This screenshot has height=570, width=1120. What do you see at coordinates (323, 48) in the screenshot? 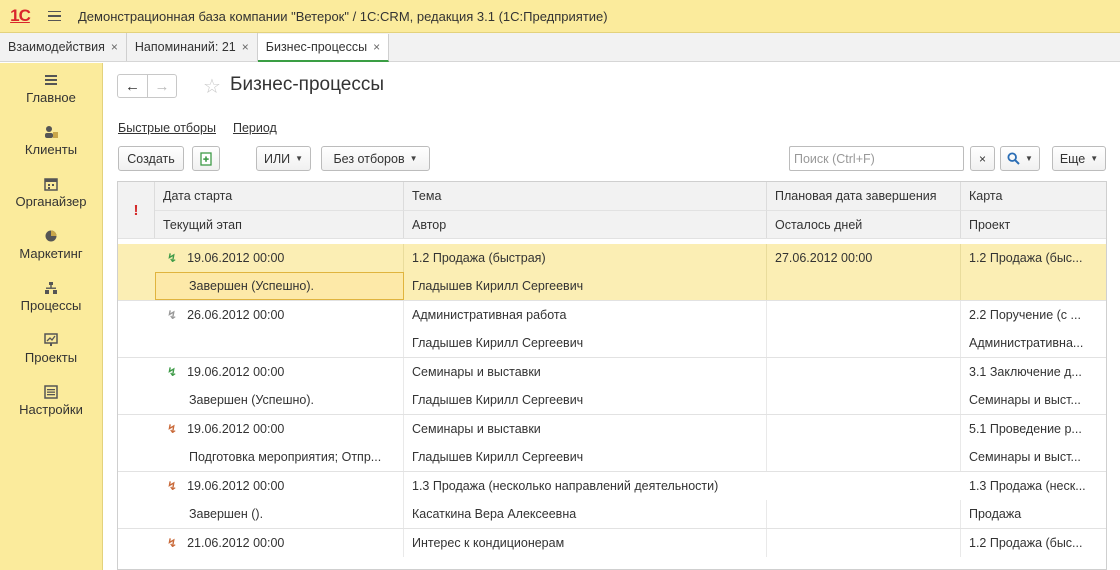
I see `tab-business-processes: Бизнес-процессы ×` at bounding box center [323, 48].